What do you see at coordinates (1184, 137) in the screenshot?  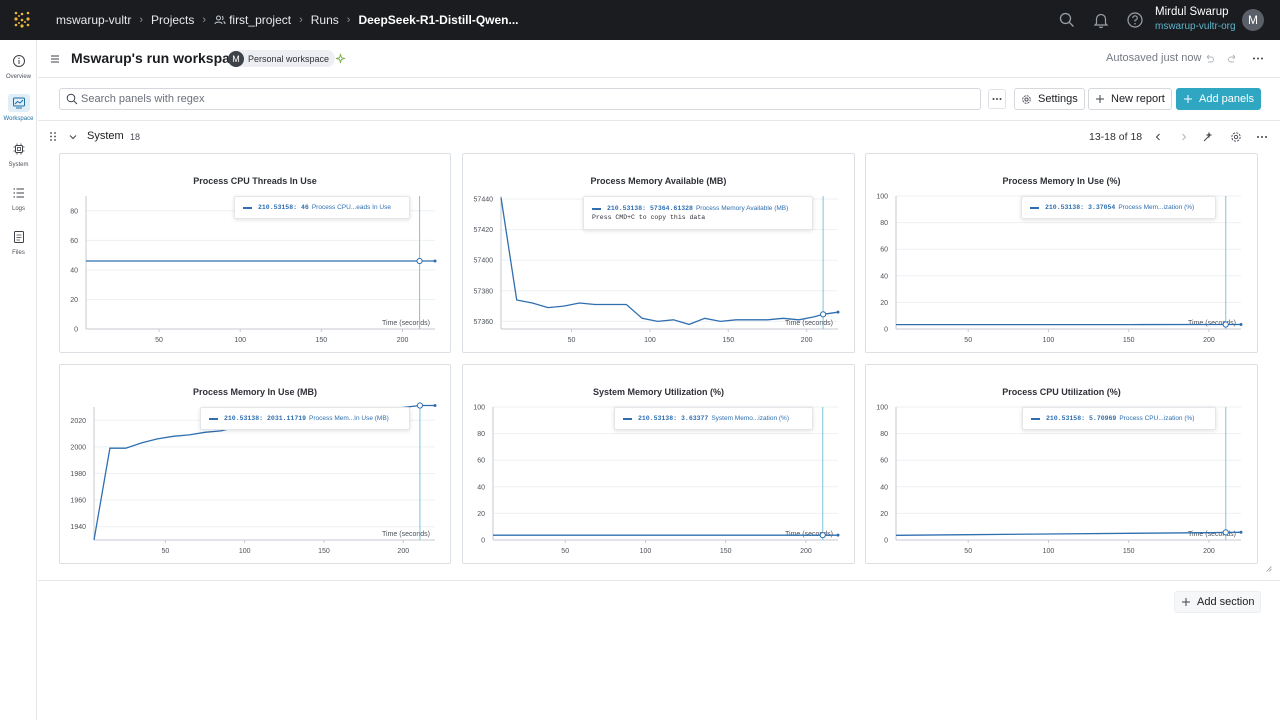 I see `chevron-right-icon` at bounding box center [1184, 137].